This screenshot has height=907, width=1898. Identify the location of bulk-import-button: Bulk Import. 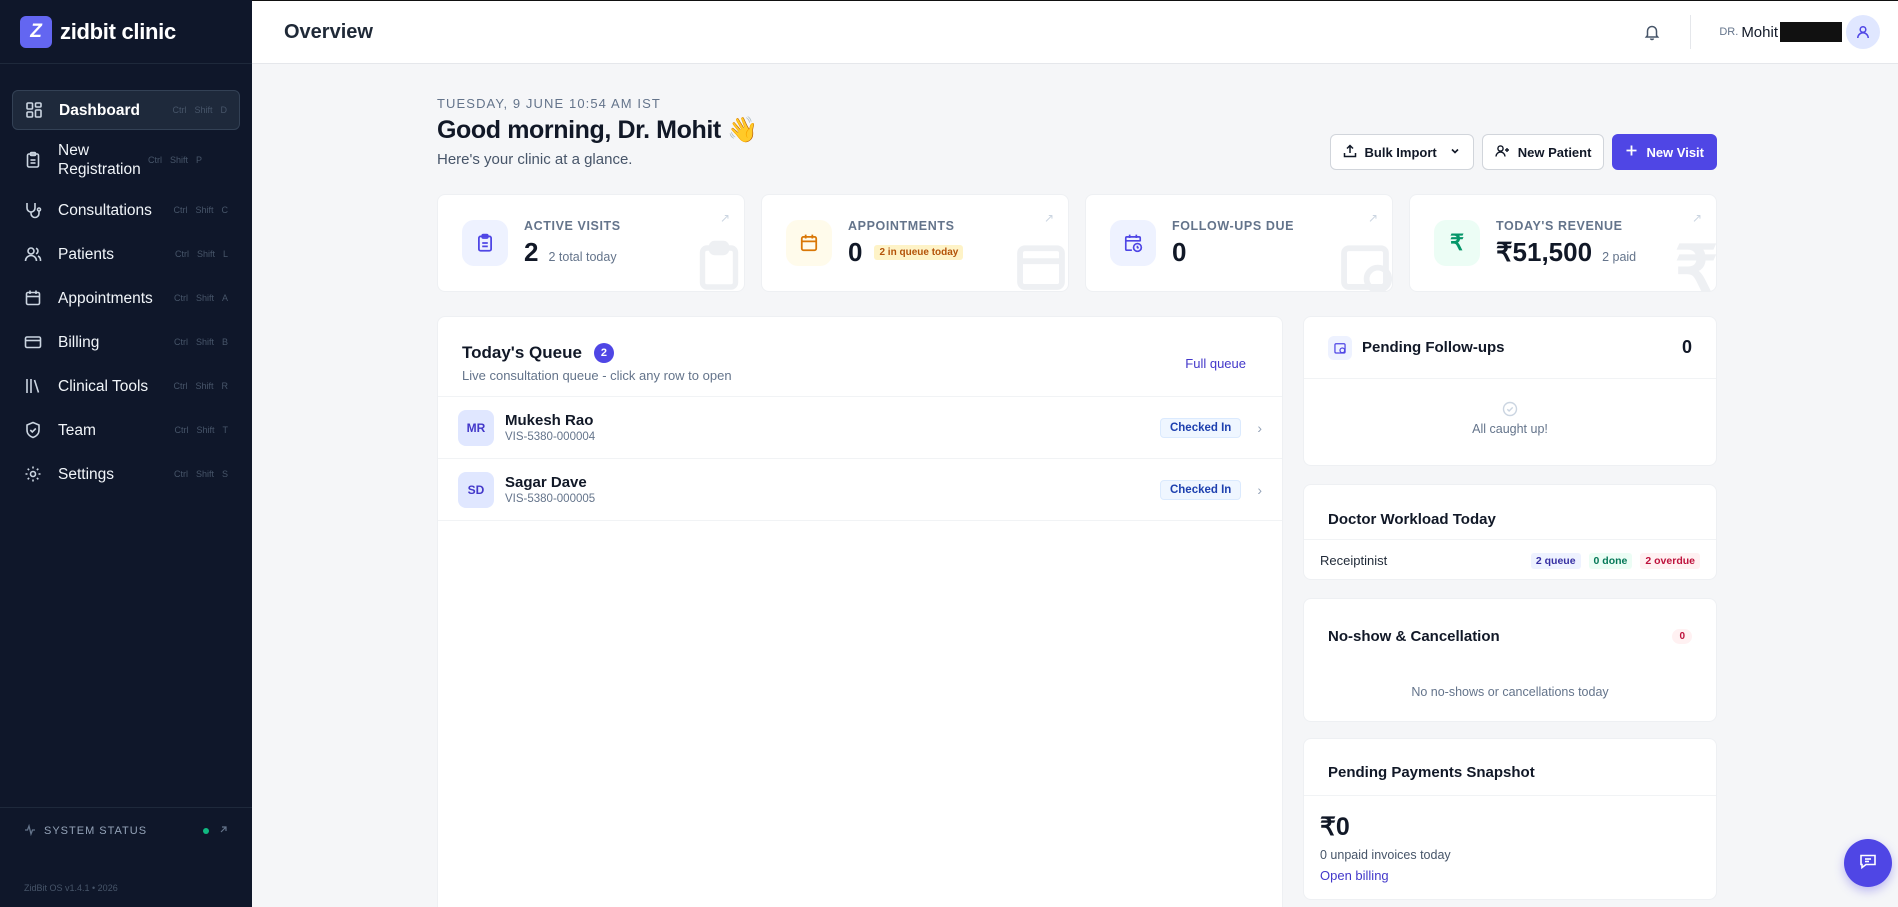
(1401, 152).